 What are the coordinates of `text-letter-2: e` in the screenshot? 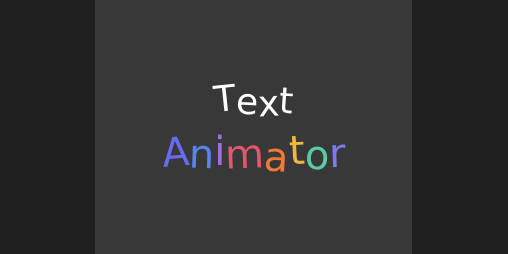 It's located at (246, 102).